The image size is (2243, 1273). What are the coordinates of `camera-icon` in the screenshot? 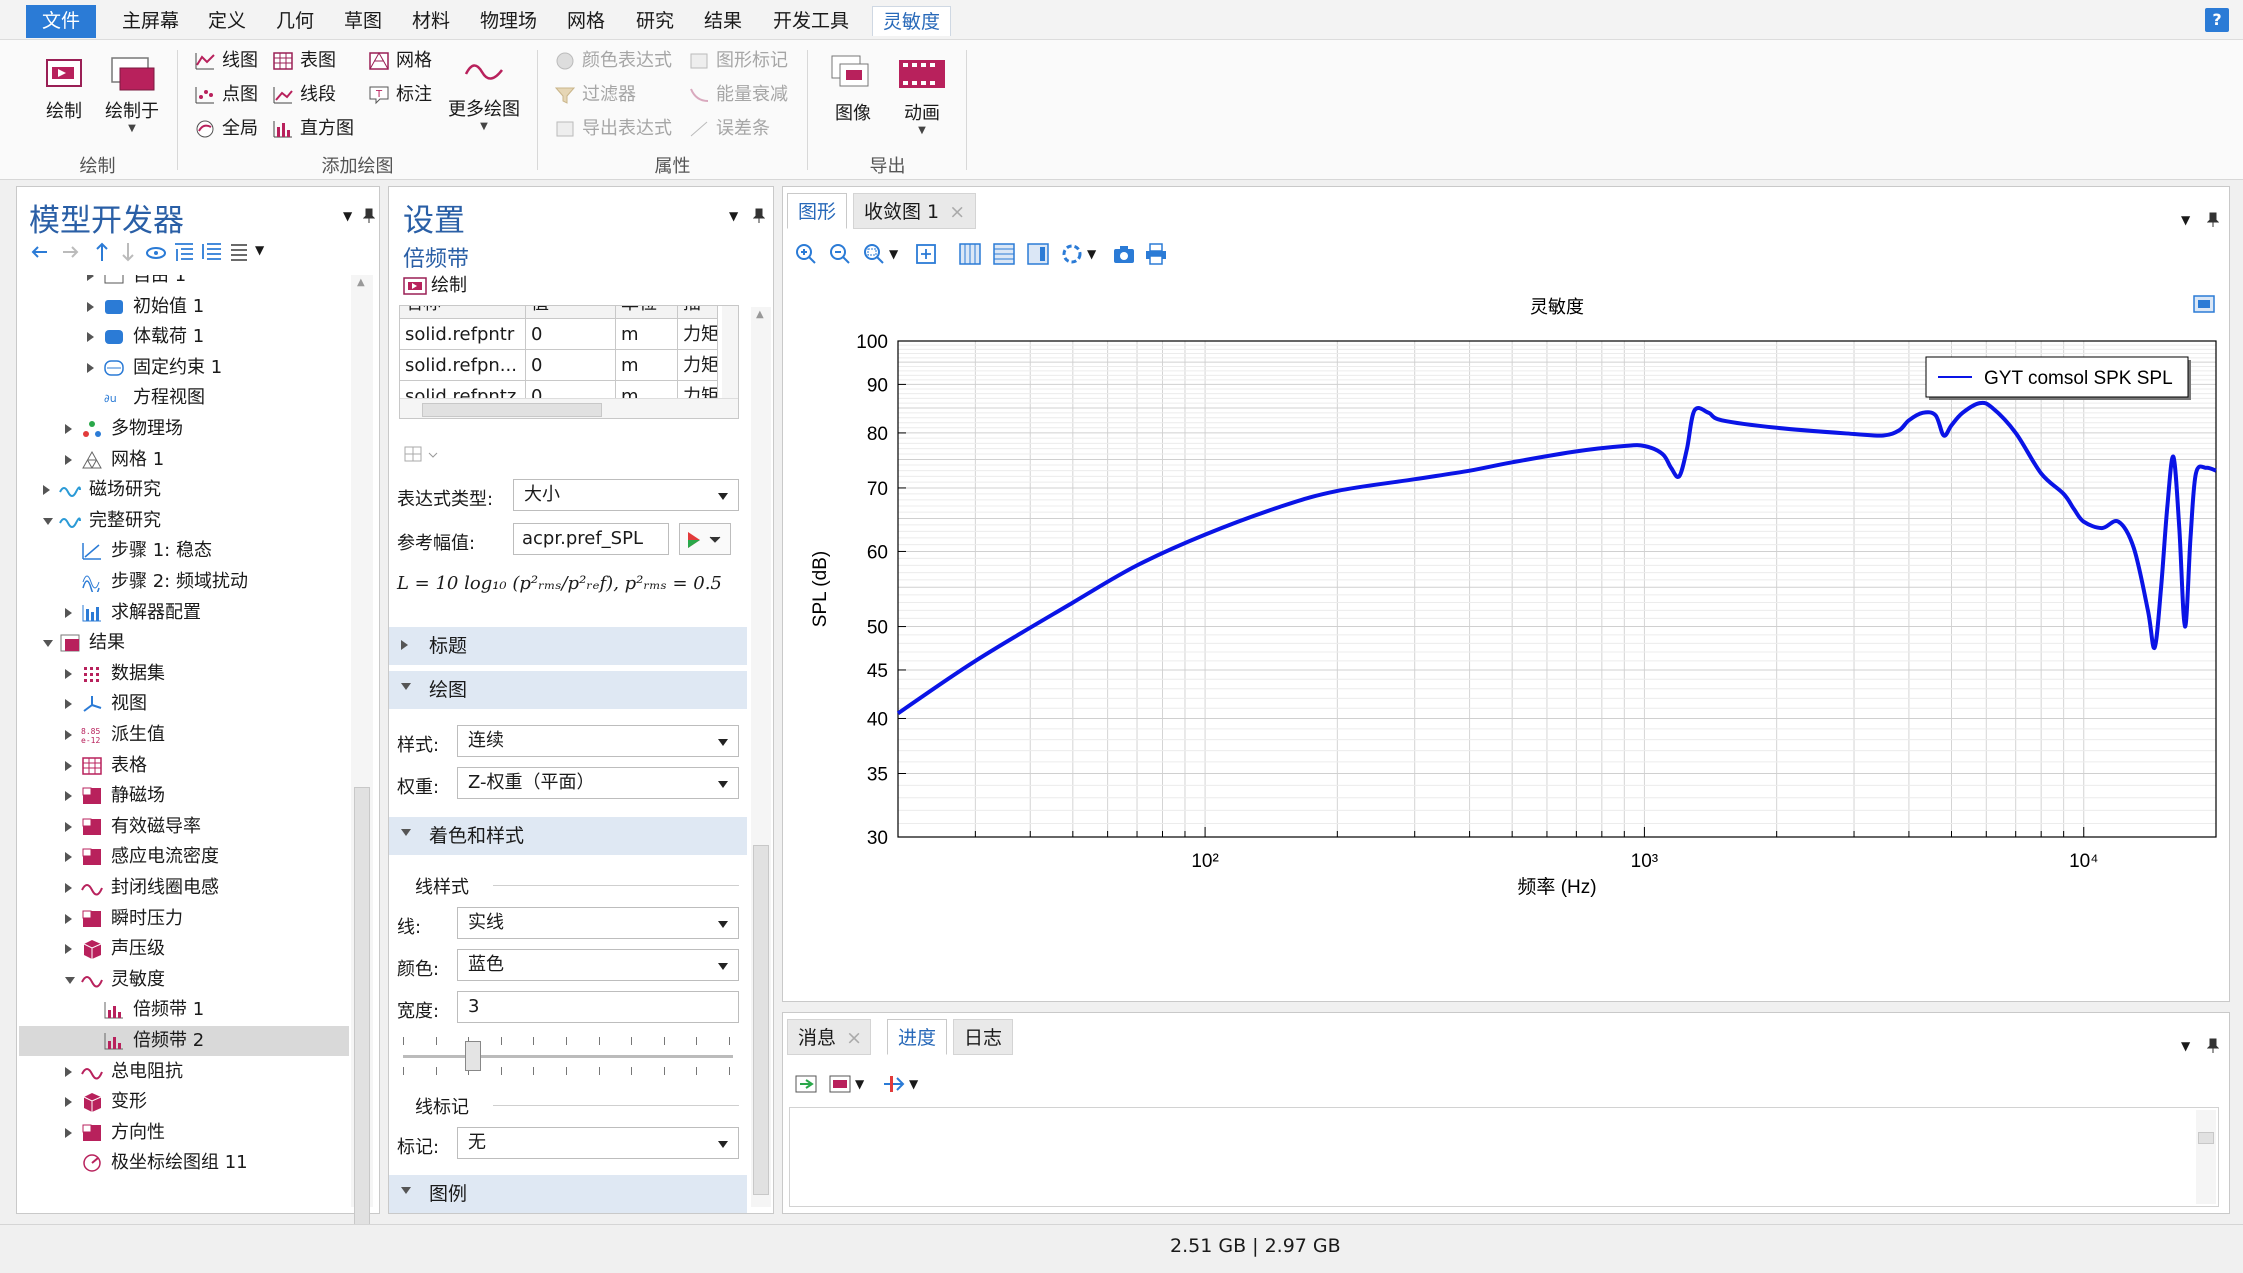 It's located at (1124, 254).